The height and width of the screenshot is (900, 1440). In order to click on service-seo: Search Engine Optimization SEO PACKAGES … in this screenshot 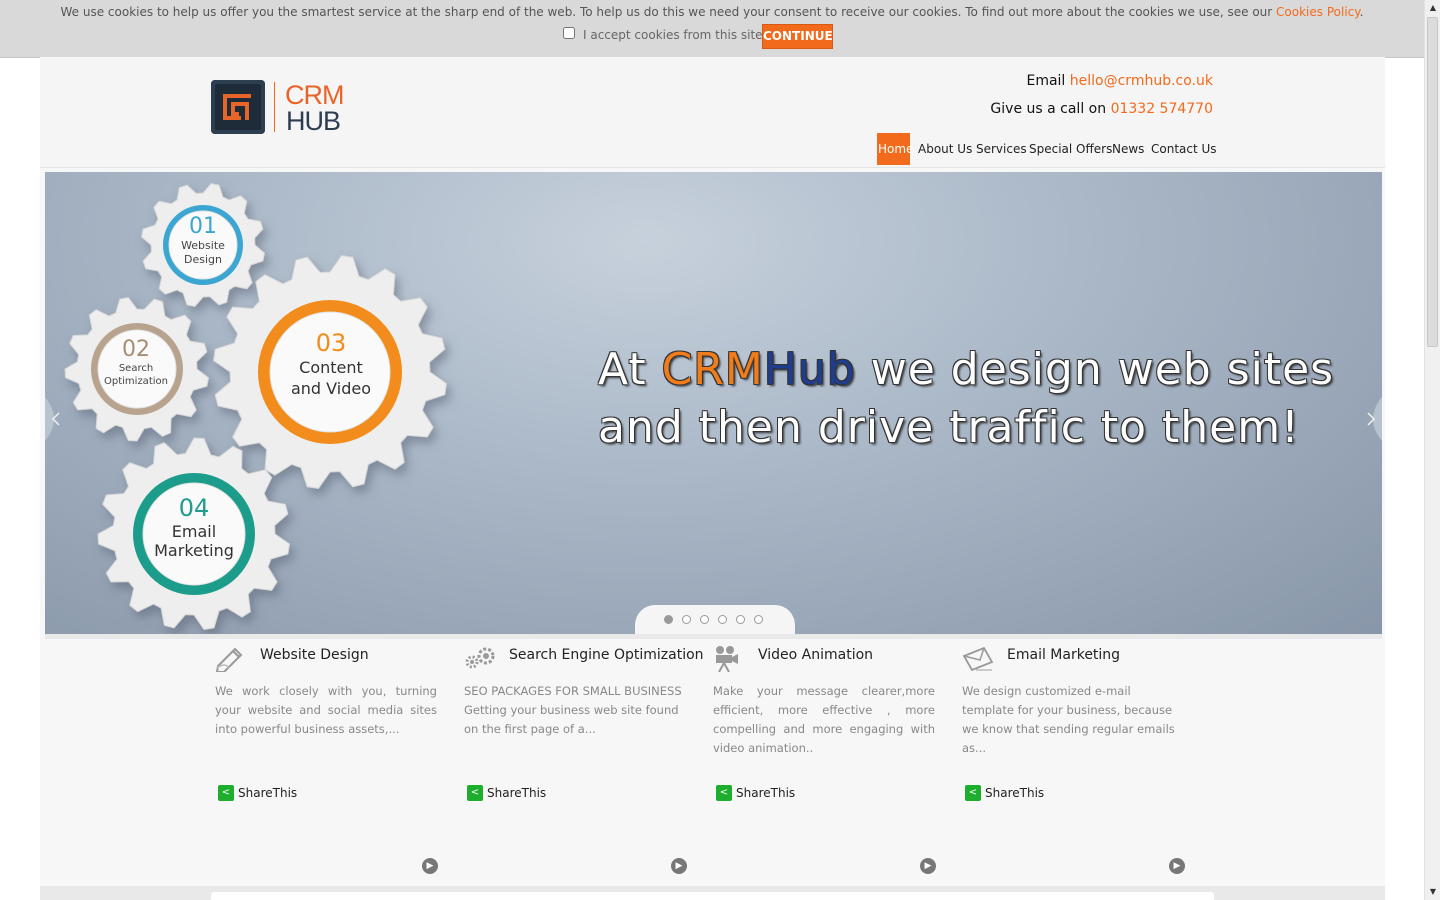, I will do `click(584, 767)`.